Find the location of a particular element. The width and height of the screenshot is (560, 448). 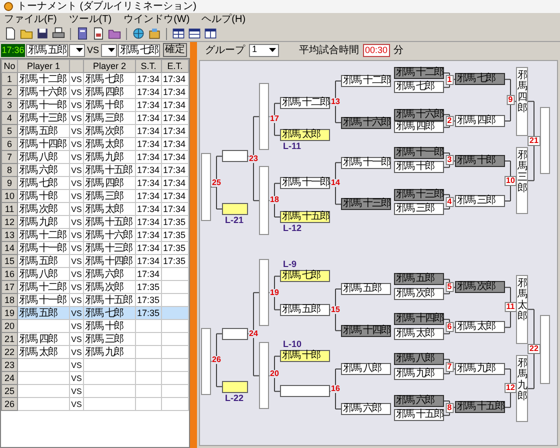

row-number: 4 is located at coordinates (10, 118).